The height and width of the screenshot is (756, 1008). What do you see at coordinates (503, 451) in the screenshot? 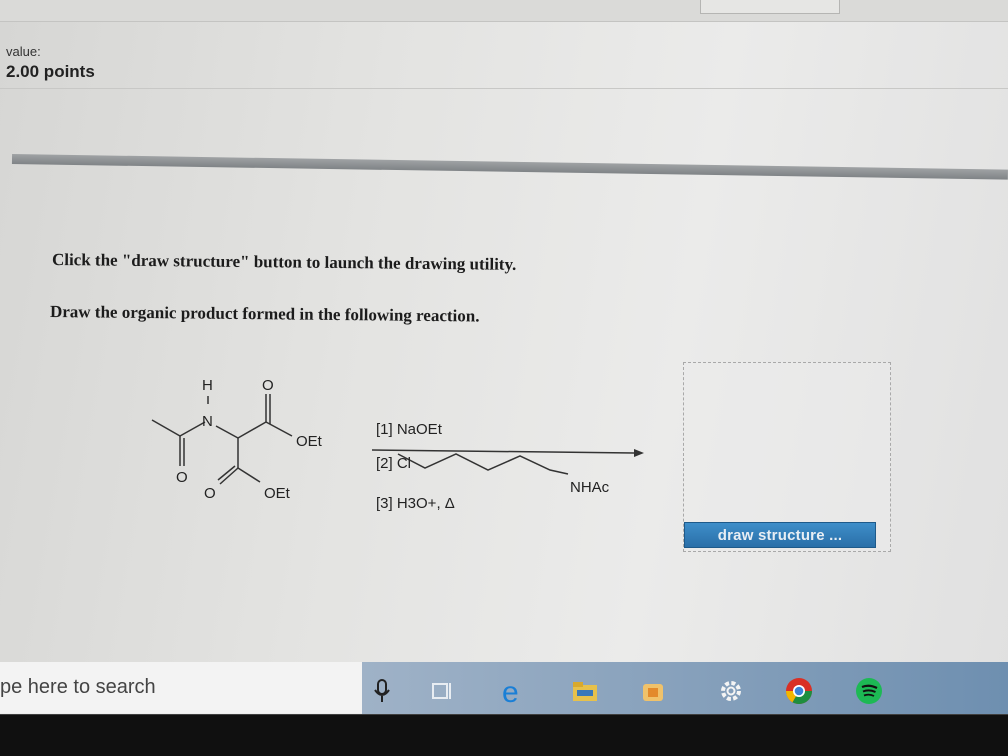
I see `reaction-arrow` at bounding box center [503, 451].